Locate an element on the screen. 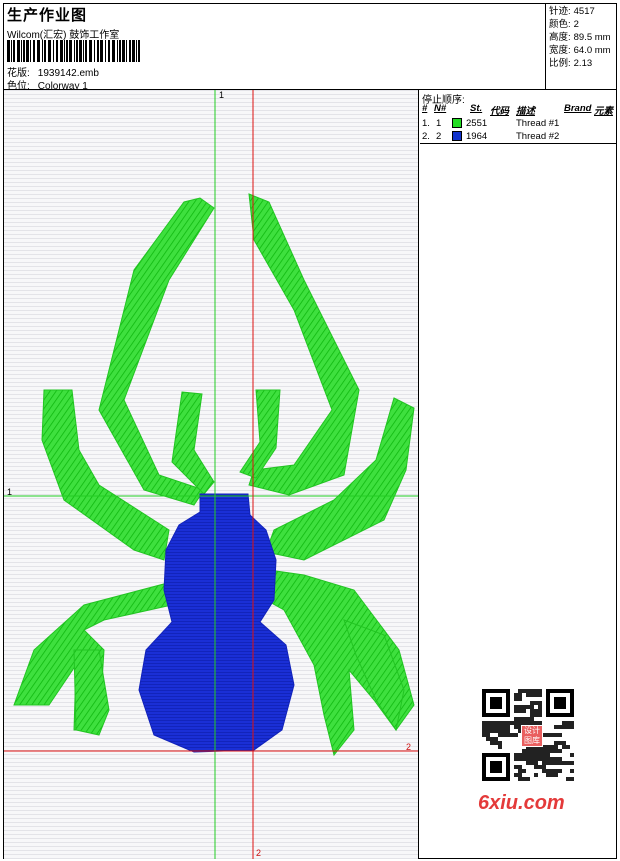 Image resolution: width=620 pixels, height=861 pixels. row-index: 1. is located at coordinates (426, 123).